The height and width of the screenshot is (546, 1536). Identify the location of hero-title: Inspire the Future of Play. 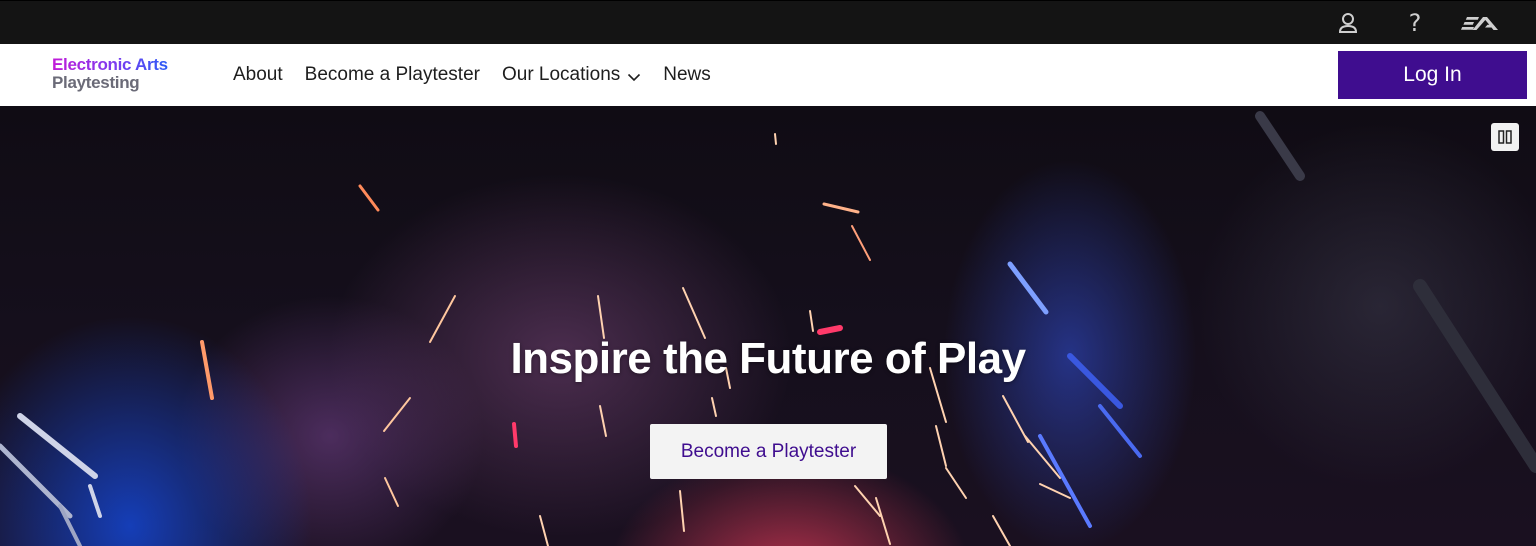
(768, 358).